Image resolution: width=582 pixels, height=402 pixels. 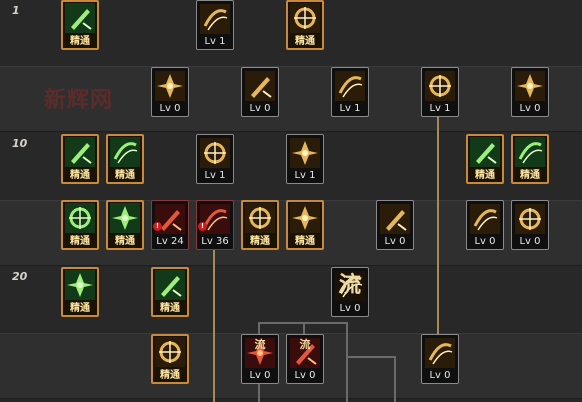 I want to click on great-sword-icon, so click(x=80, y=218).